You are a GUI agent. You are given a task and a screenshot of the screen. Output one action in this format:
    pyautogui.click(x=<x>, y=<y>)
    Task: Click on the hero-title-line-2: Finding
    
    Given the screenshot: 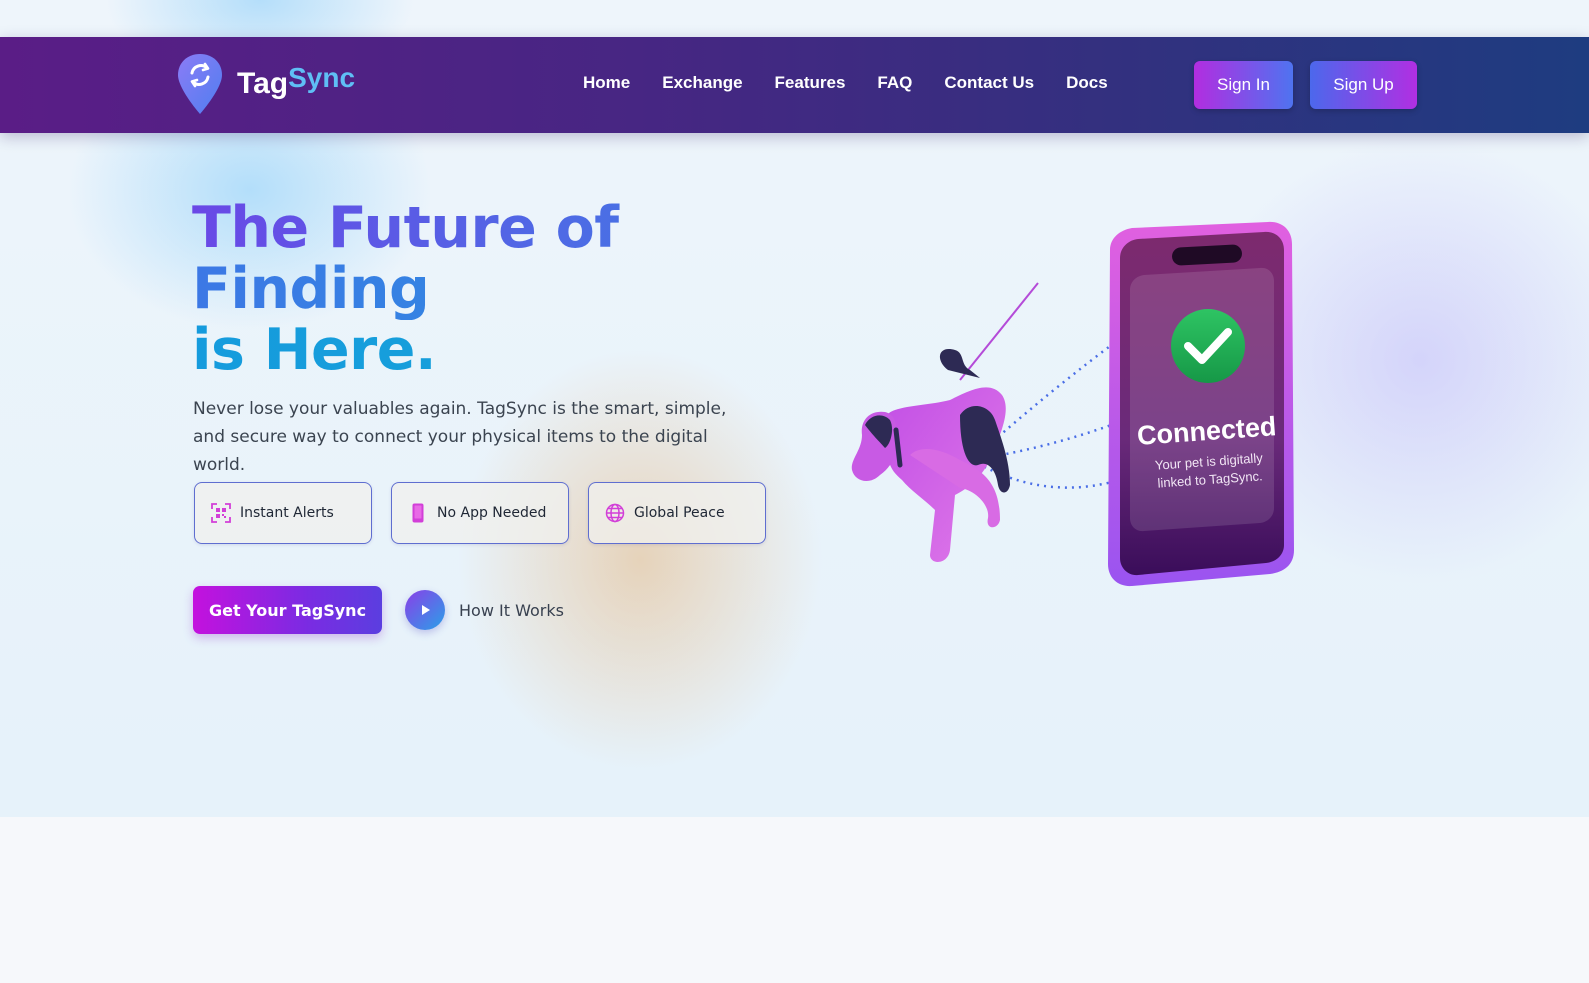 What is the action you would take?
    pyautogui.click(x=492, y=289)
    